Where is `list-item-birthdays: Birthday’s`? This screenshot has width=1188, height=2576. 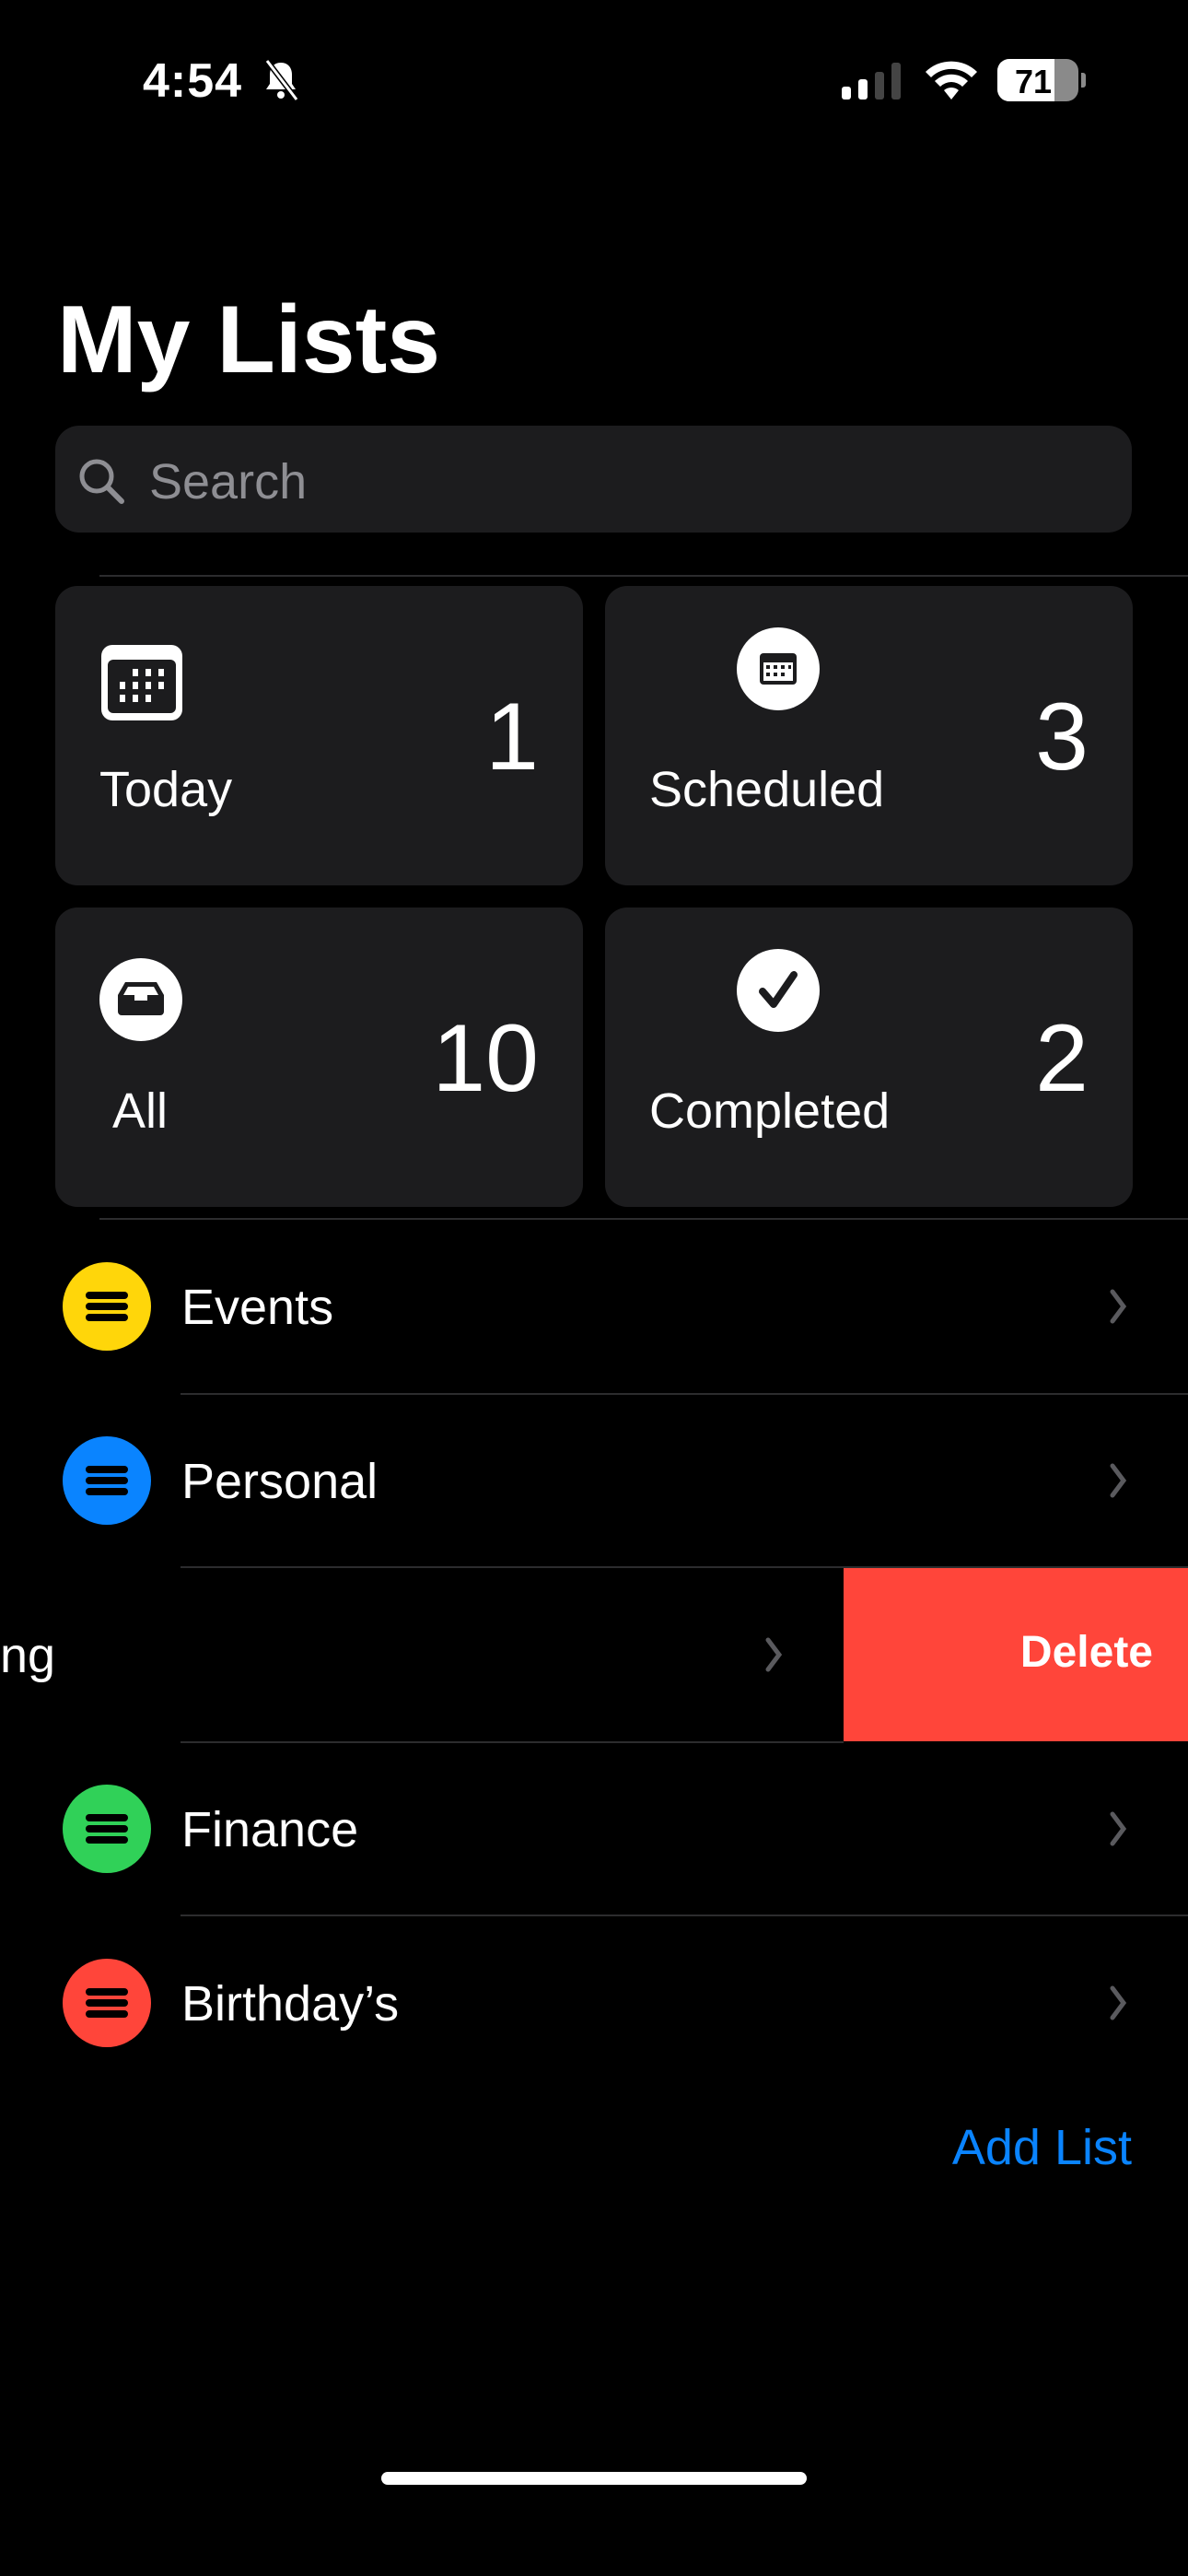
list-item-birthdays: Birthday’s is located at coordinates (594, 2003).